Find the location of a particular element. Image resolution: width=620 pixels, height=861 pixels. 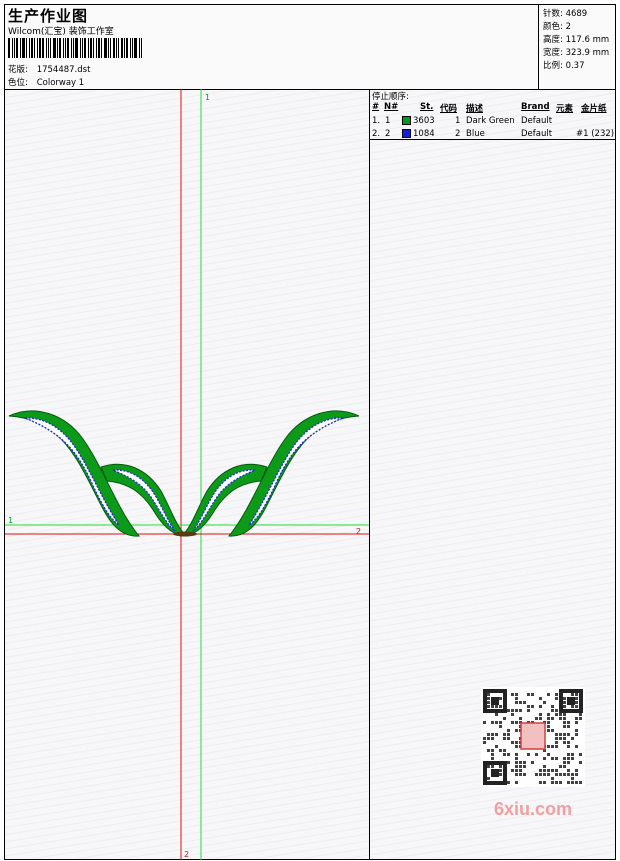

row1-brand: Default is located at coordinates (537, 121).